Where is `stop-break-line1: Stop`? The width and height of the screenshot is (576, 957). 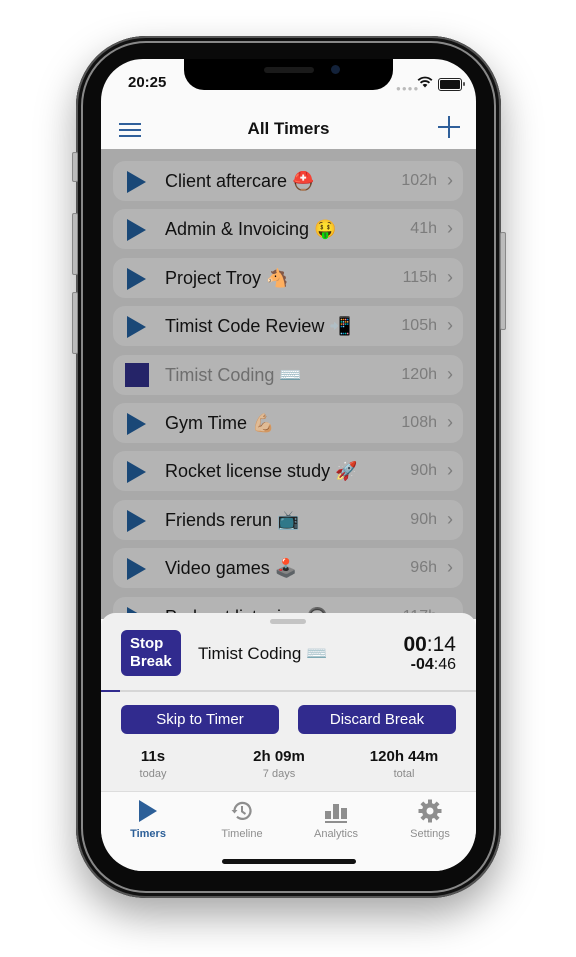 stop-break-line1: Stop is located at coordinates (147, 643).